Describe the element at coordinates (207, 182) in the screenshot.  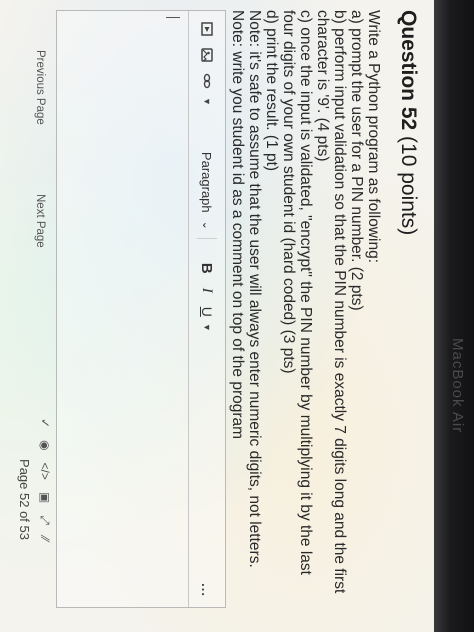
I see `paragraph-style-label: Paragraph` at that location.